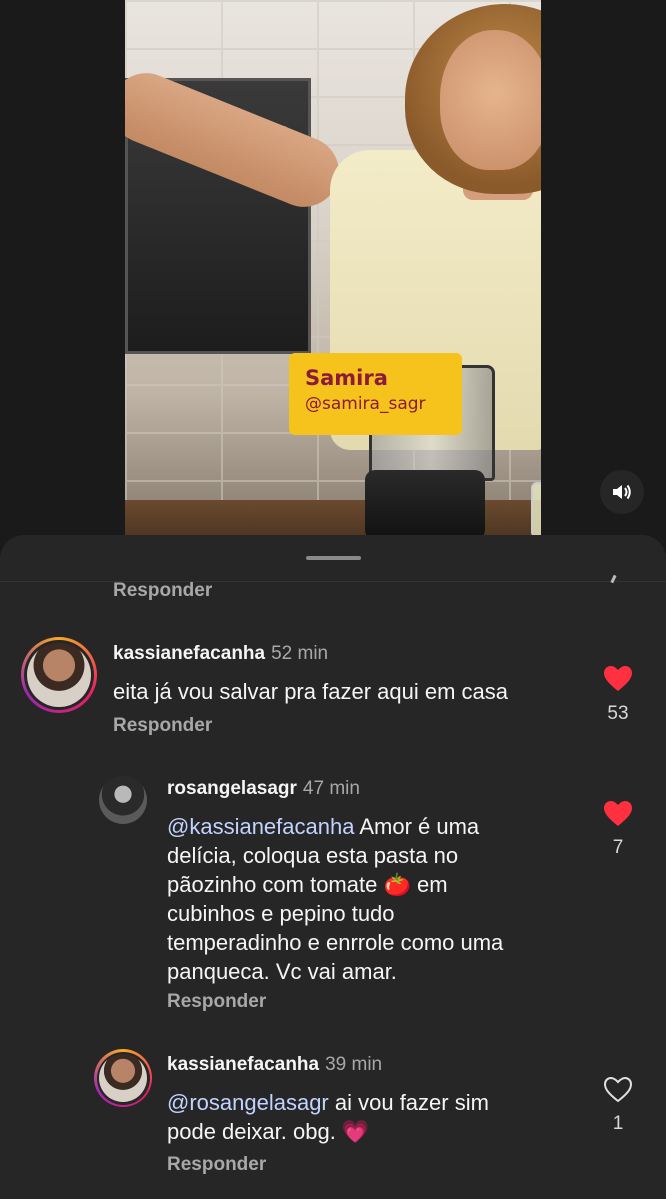  Describe the element at coordinates (248, 1102) in the screenshot. I see `mention-link: @rosangelasagr` at that location.